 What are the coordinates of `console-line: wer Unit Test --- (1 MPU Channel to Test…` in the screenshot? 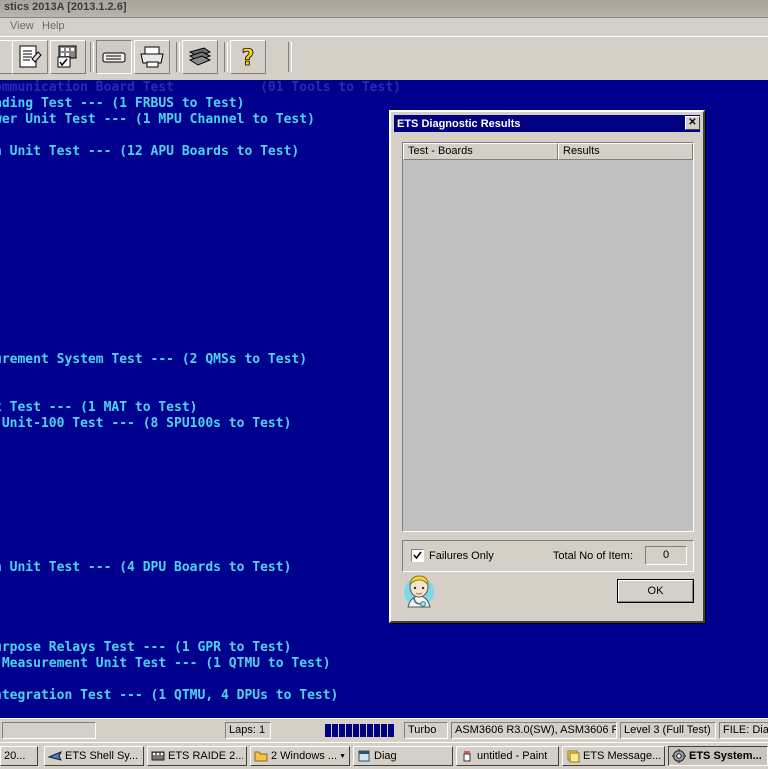 It's located at (157, 119).